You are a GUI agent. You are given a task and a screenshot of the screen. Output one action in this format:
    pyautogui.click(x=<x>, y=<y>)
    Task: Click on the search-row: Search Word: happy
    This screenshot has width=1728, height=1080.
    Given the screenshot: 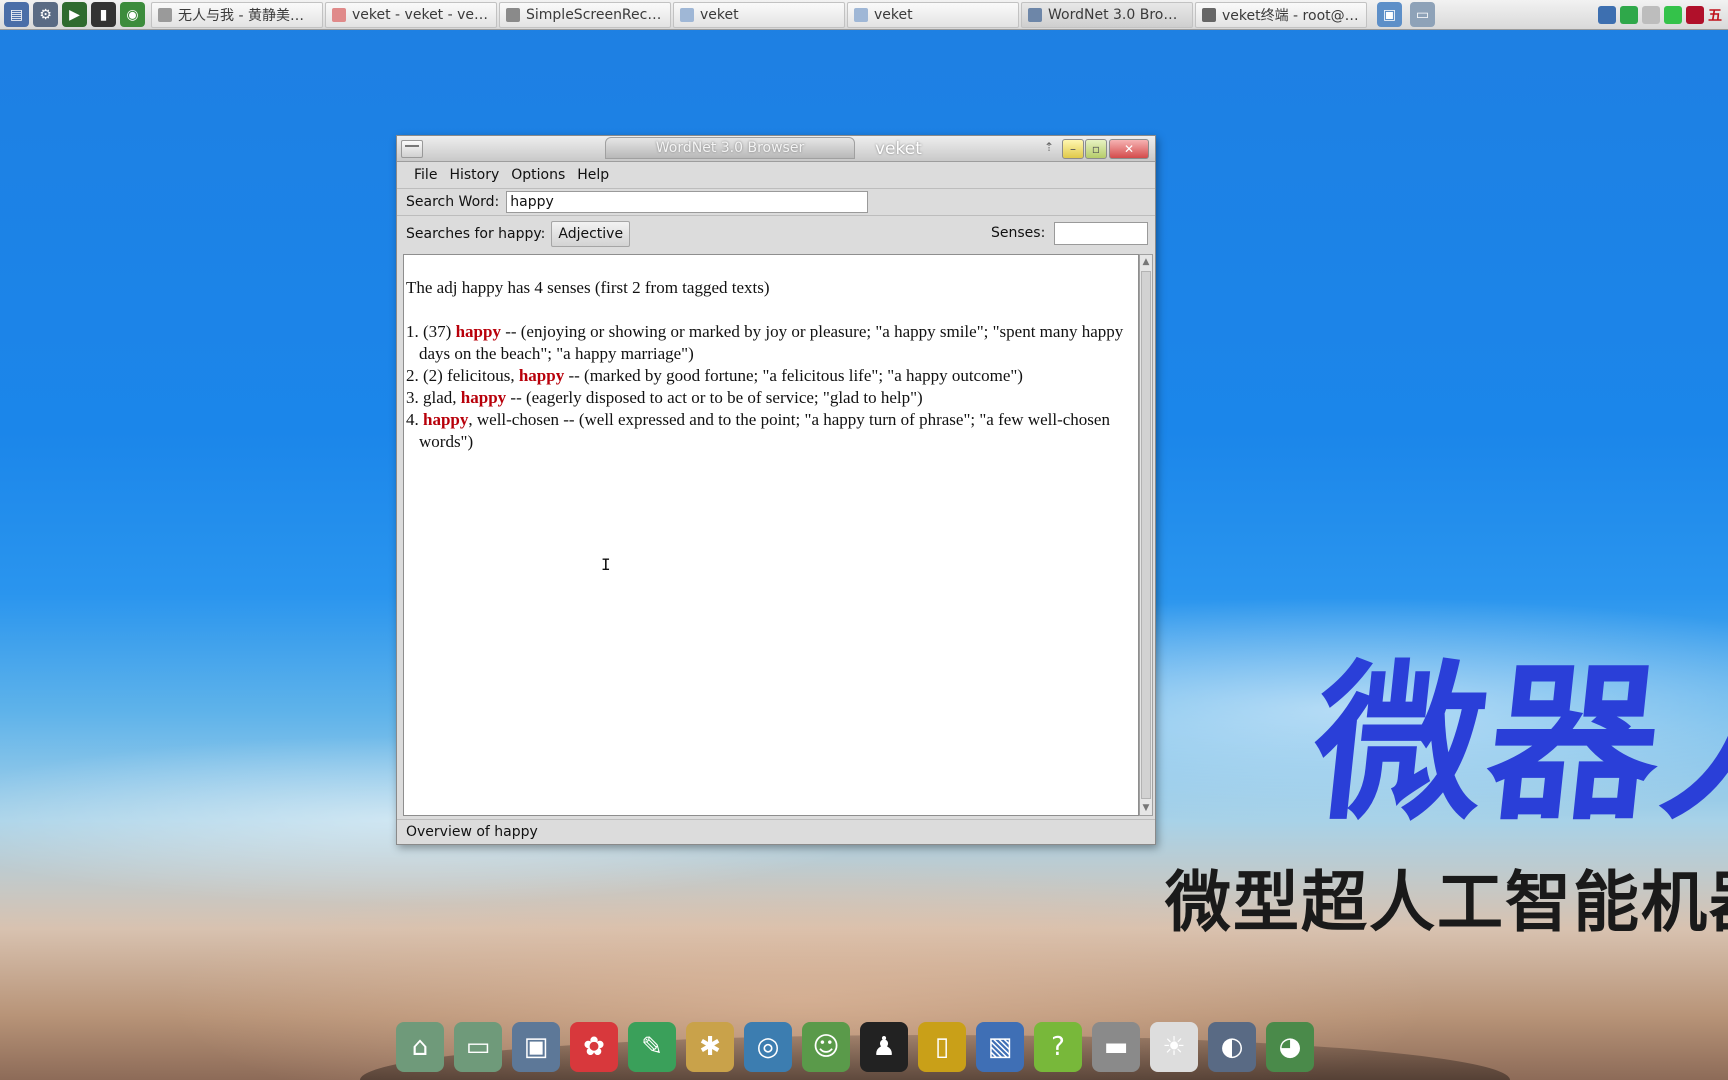 What is the action you would take?
    pyautogui.click(x=776, y=202)
    